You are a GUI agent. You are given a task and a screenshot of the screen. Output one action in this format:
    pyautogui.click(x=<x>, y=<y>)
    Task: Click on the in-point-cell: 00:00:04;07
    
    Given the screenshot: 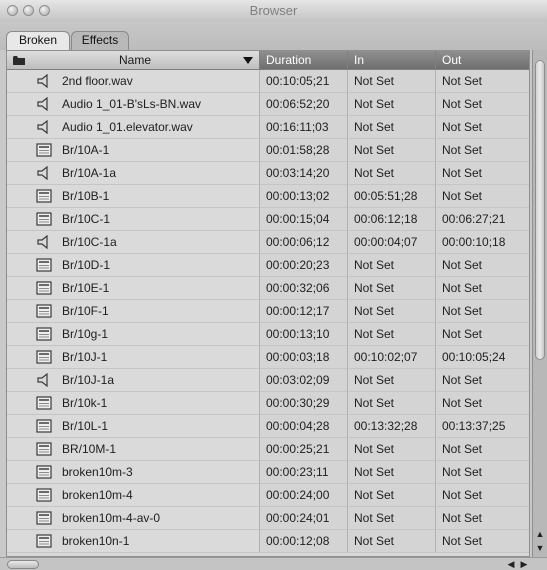 What is the action you would take?
    pyautogui.click(x=392, y=242)
    